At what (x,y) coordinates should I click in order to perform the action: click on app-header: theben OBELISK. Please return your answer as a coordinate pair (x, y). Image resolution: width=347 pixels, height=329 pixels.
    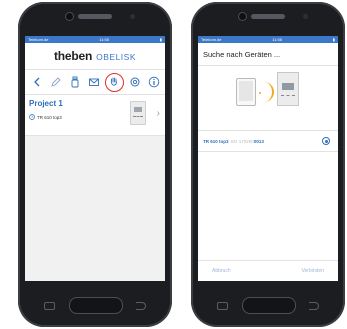
    Looking at the image, I should click on (95, 56).